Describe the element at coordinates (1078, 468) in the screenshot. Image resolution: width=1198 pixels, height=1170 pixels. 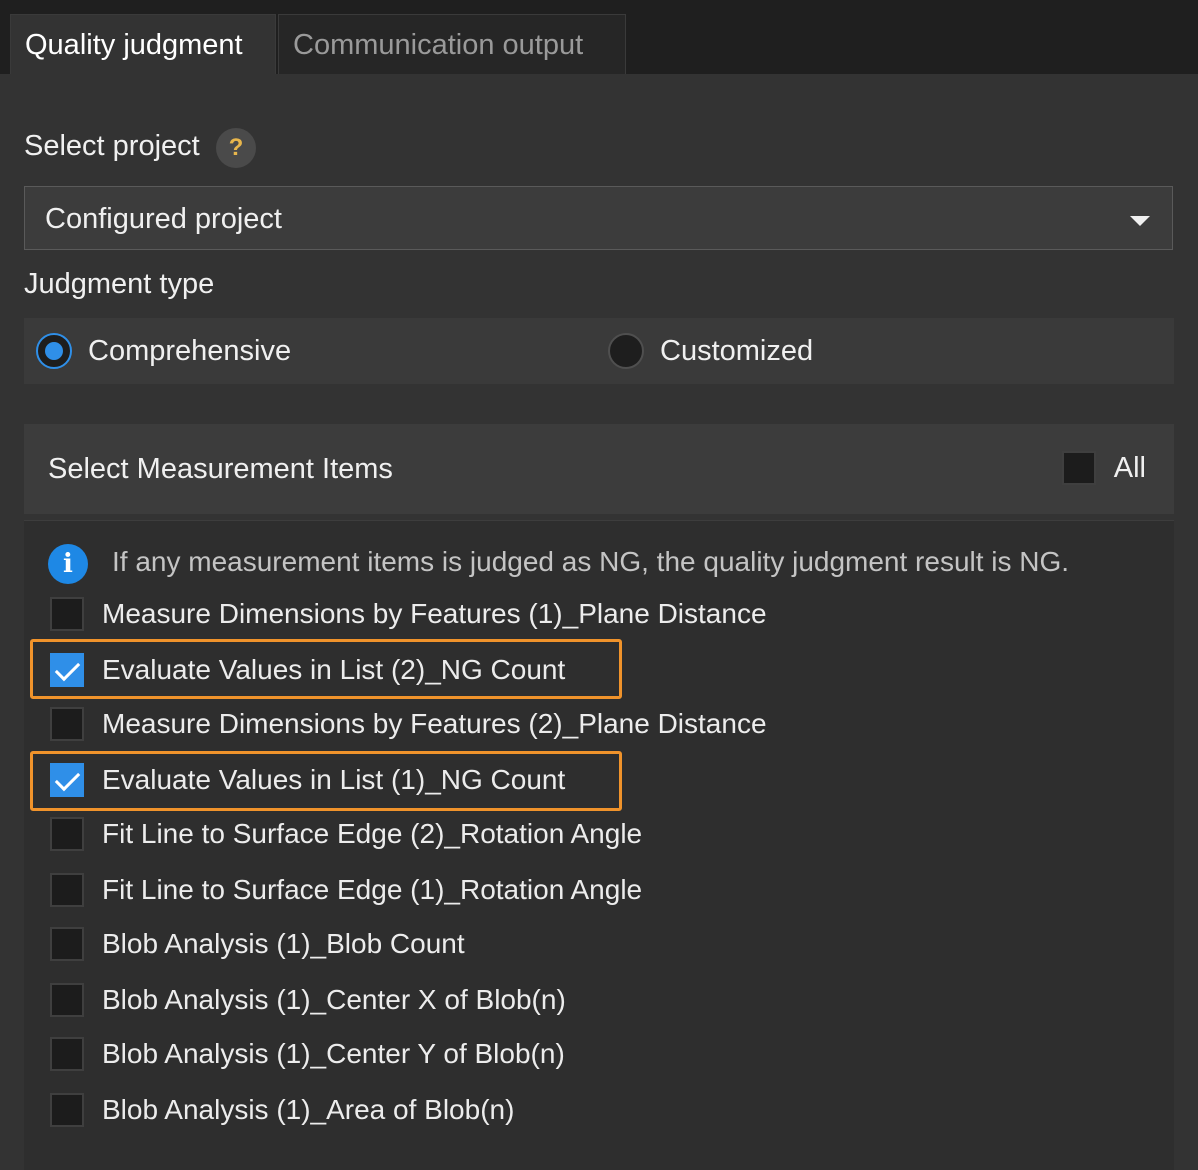
I see `select-all-checkbox` at that location.